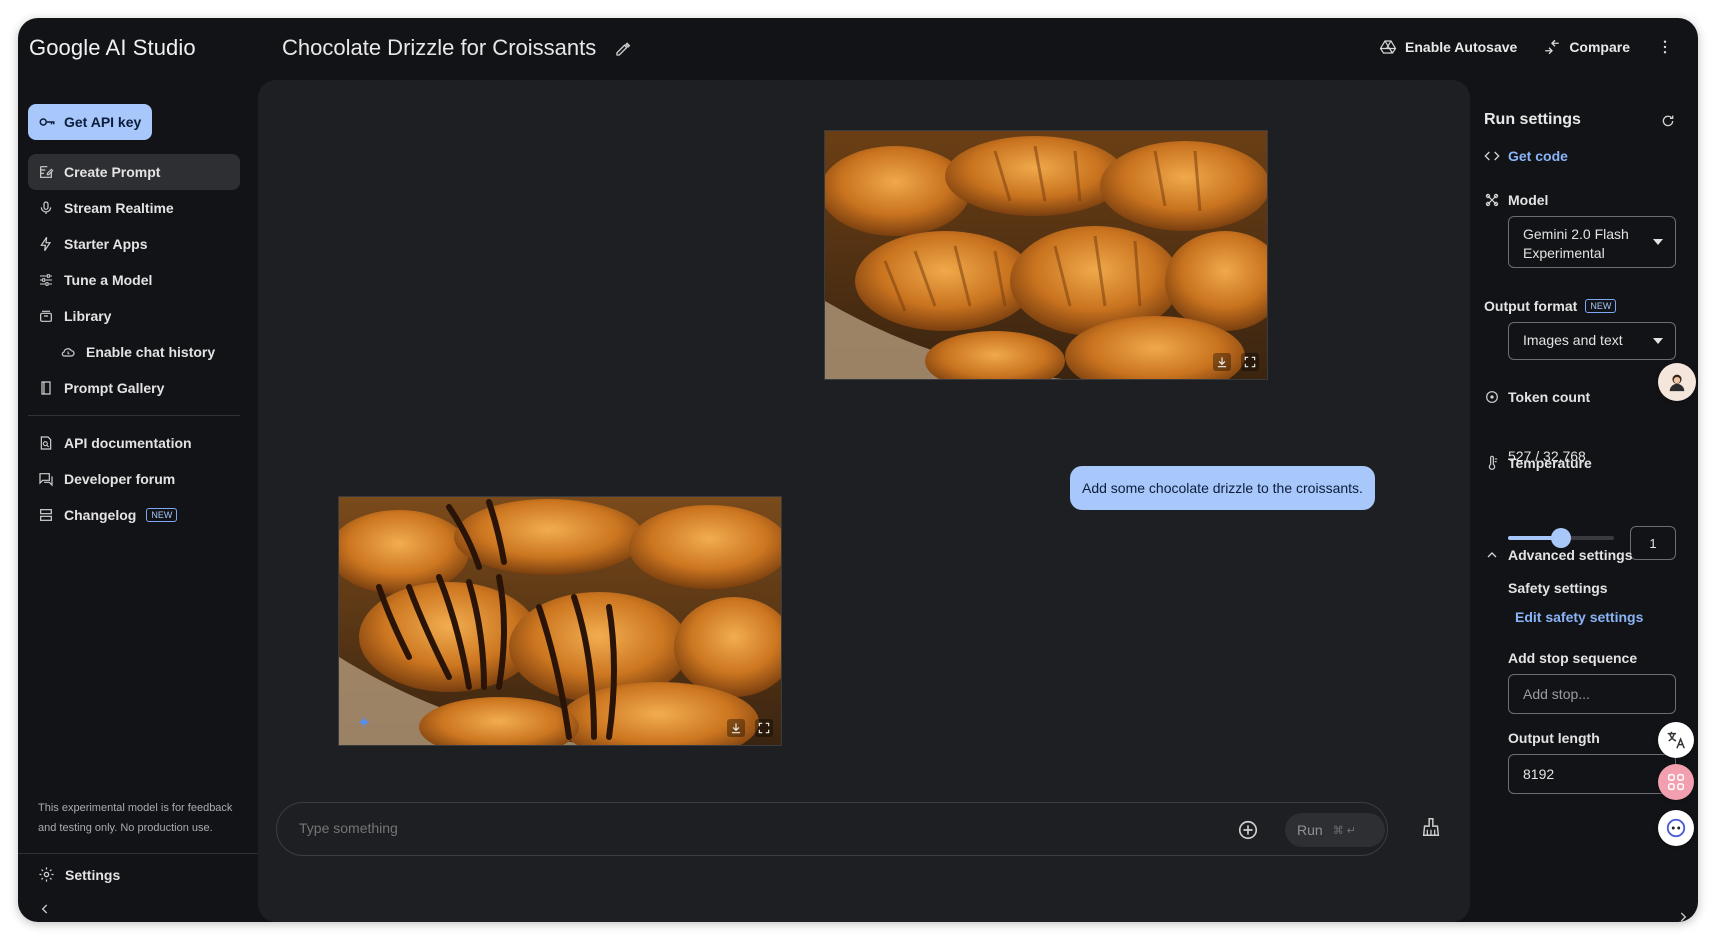  I want to click on sidebar-item-label: Prompt Gallery, so click(114, 388).